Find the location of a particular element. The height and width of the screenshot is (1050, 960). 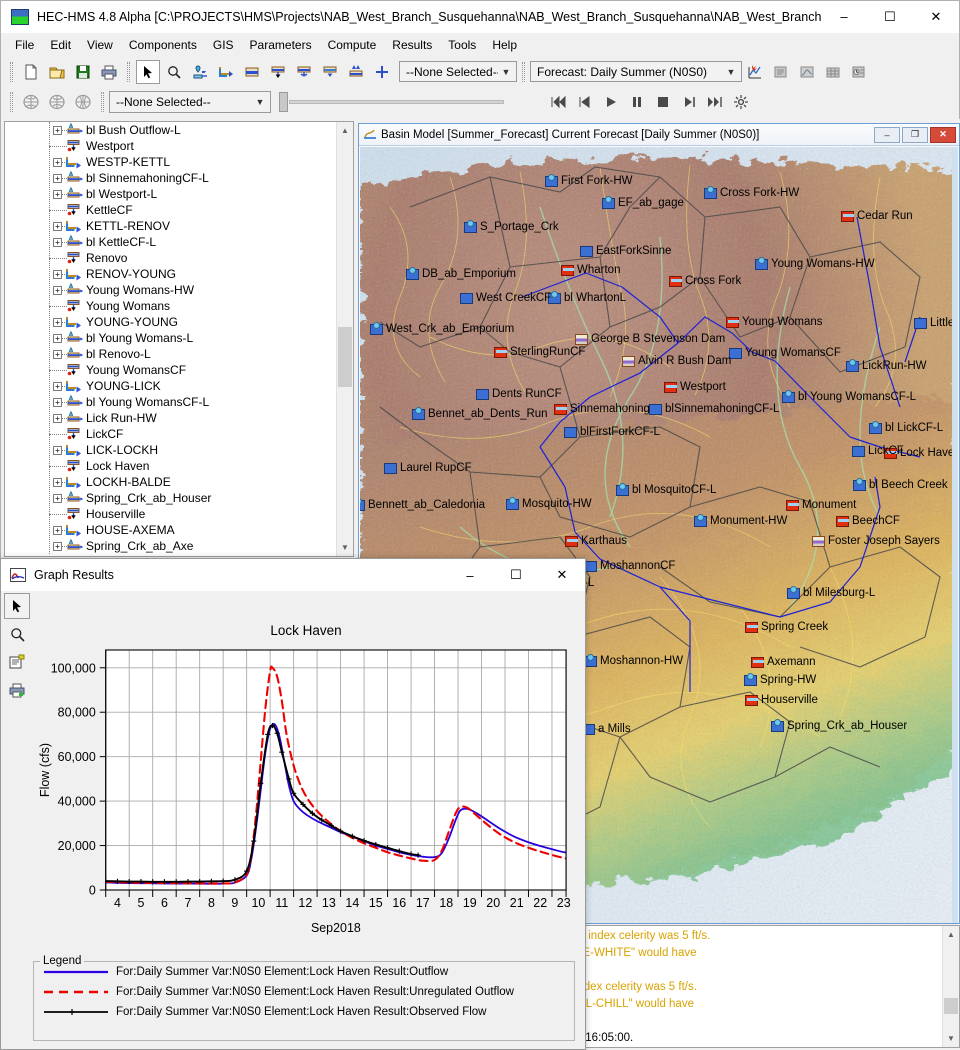

step-back-button is located at coordinates (585, 102).